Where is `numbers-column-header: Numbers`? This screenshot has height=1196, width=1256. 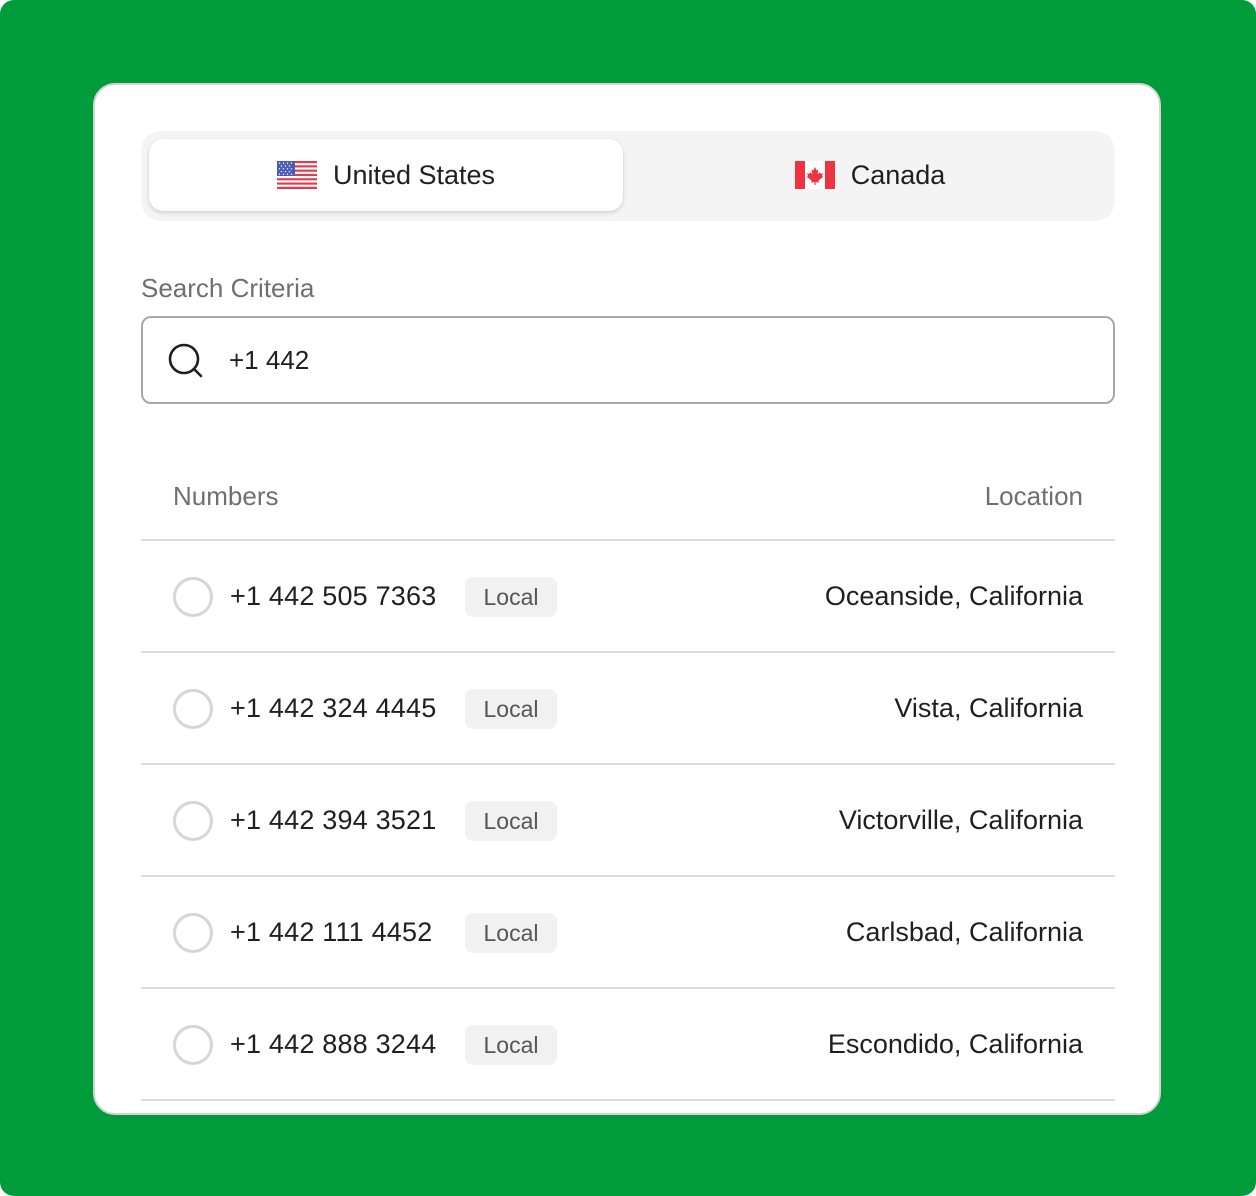 numbers-column-header: Numbers is located at coordinates (226, 496).